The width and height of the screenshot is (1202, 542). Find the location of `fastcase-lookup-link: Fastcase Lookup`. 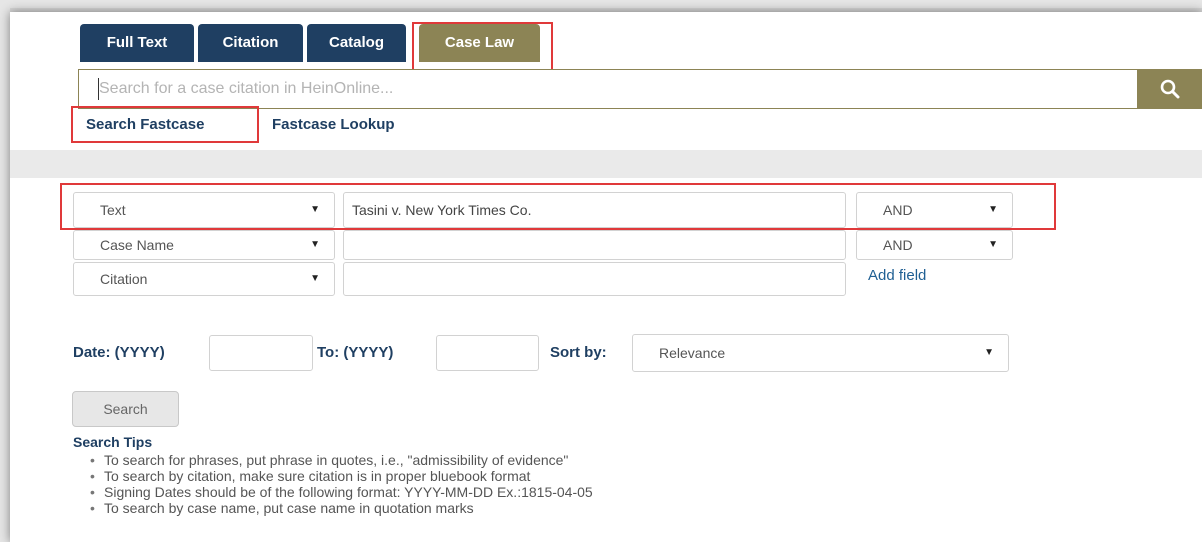

fastcase-lookup-link: Fastcase Lookup is located at coordinates (333, 124).